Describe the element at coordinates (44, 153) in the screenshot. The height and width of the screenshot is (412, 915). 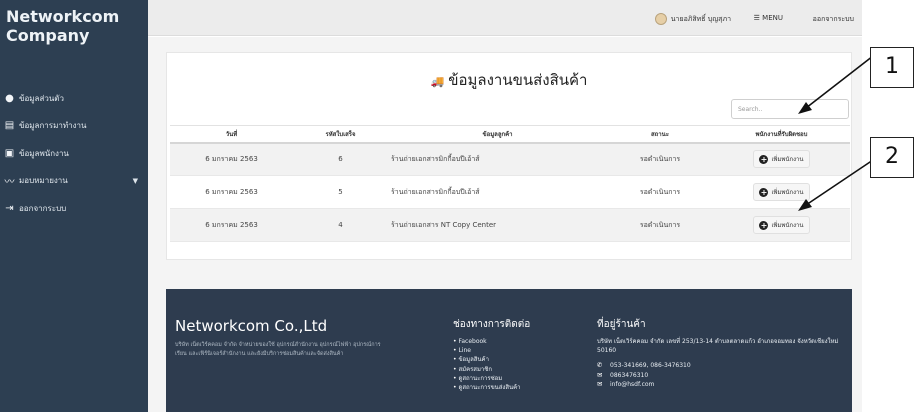
I see `sidebar-item-label: ข้อมูลพนักงาน` at that location.